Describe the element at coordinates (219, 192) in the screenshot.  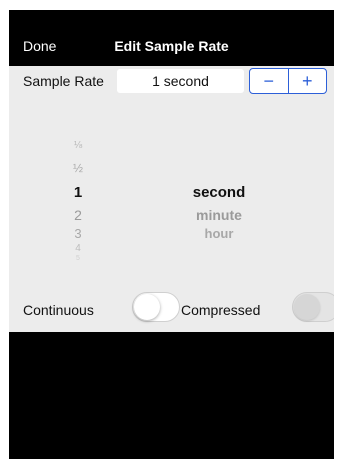
I see `picker-unit-item: second` at that location.